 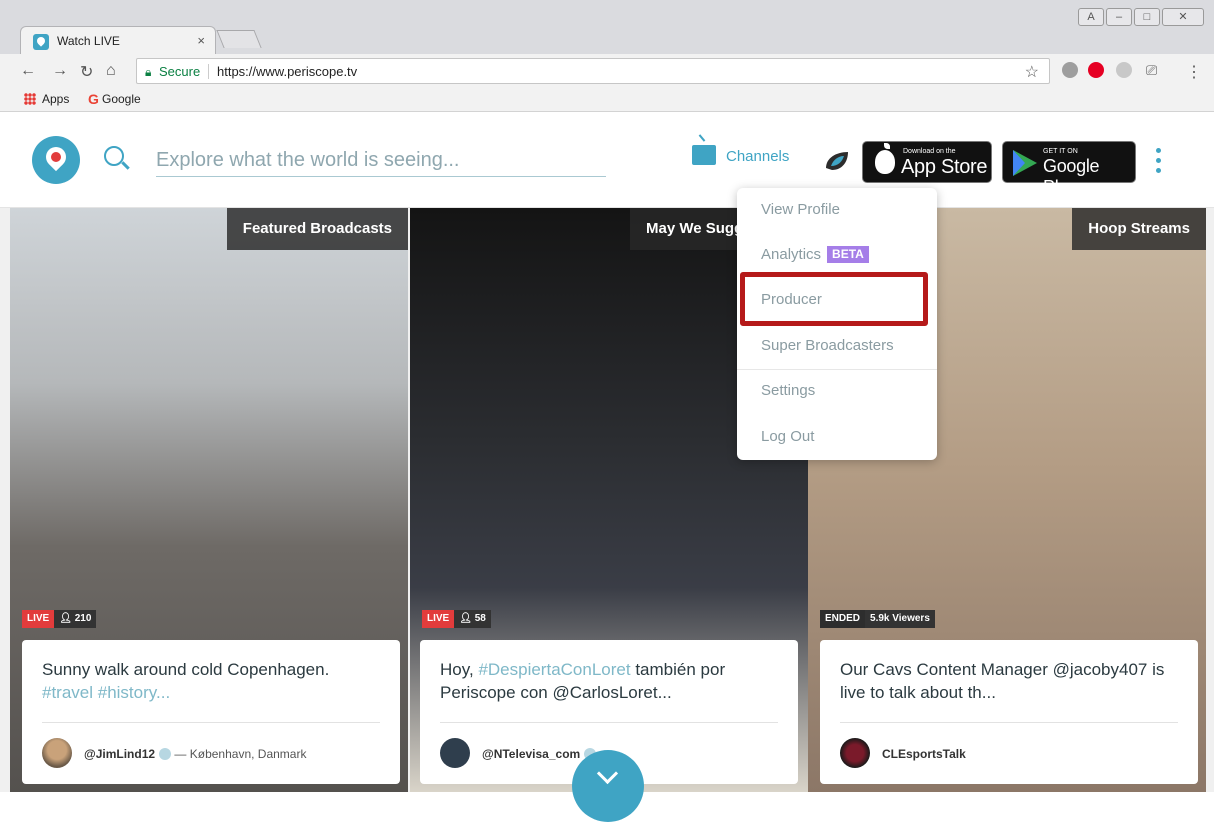 What do you see at coordinates (531, 754) in the screenshot?
I see `username: @NTelevisa_com` at bounding box center [531, 754].